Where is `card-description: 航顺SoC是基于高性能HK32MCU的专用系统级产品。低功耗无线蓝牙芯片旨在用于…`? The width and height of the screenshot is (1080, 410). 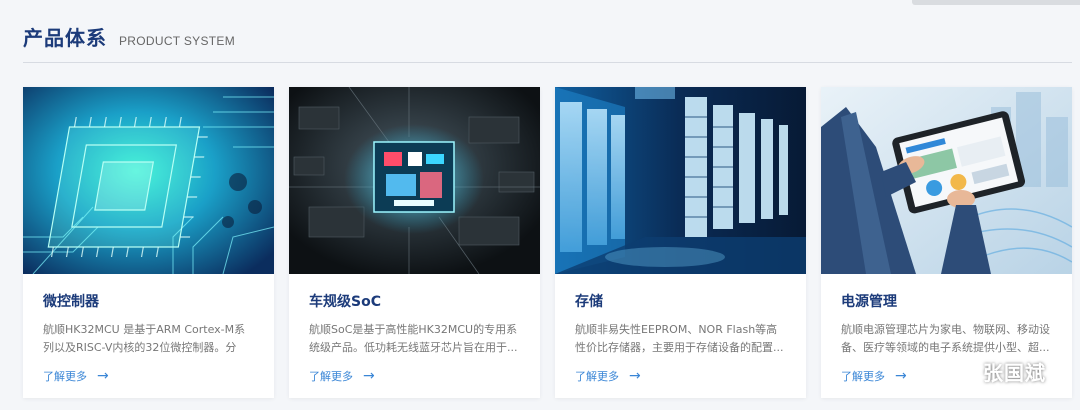 card-description: 航顺SoC是基于高性能HK32MCU的专用系统级产品。低功耗无线蓝牙芯片旨在用于… is located at coordinates (413, 338).